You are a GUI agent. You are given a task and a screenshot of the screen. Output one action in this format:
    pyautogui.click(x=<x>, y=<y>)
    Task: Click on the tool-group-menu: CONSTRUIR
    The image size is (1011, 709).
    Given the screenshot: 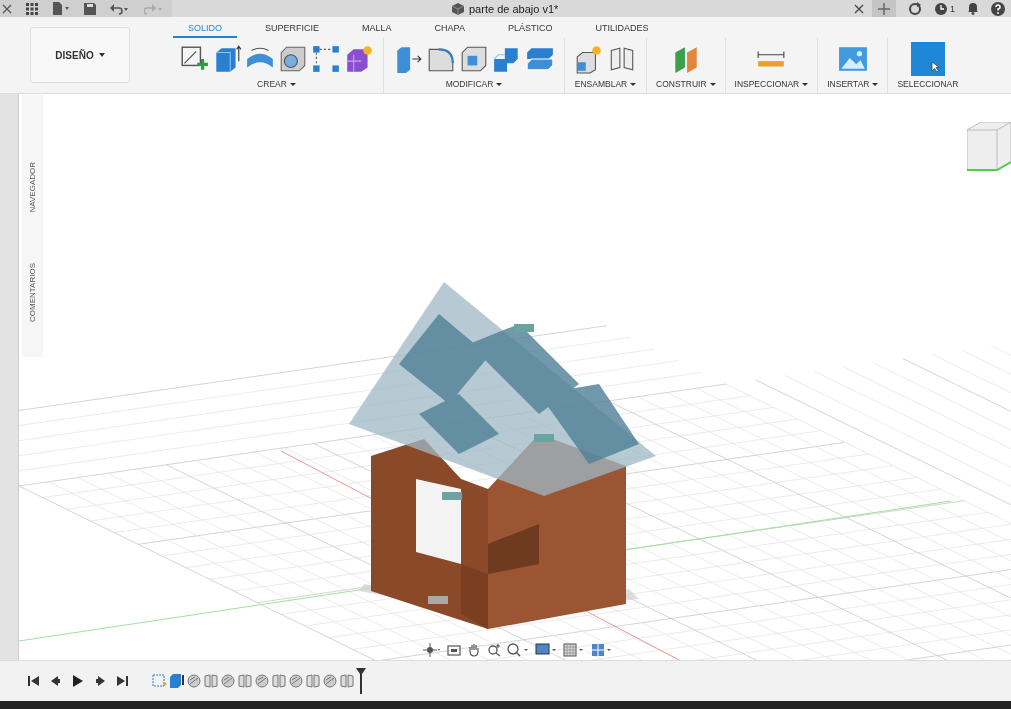 What is the action you would take?
    pyautogui.click(x=686, y=84)
    